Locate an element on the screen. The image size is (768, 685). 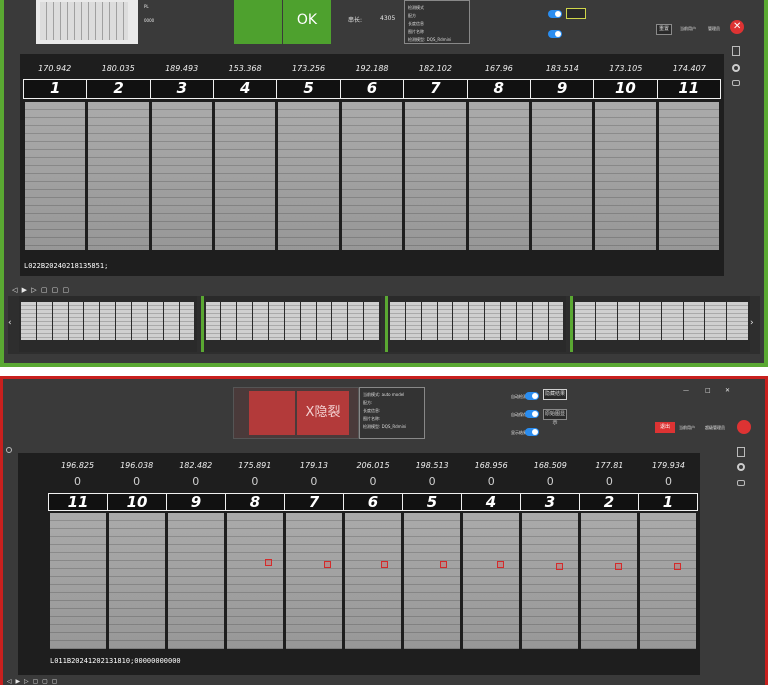
info-line: 长度信息 is located at coordinates (416, 23).